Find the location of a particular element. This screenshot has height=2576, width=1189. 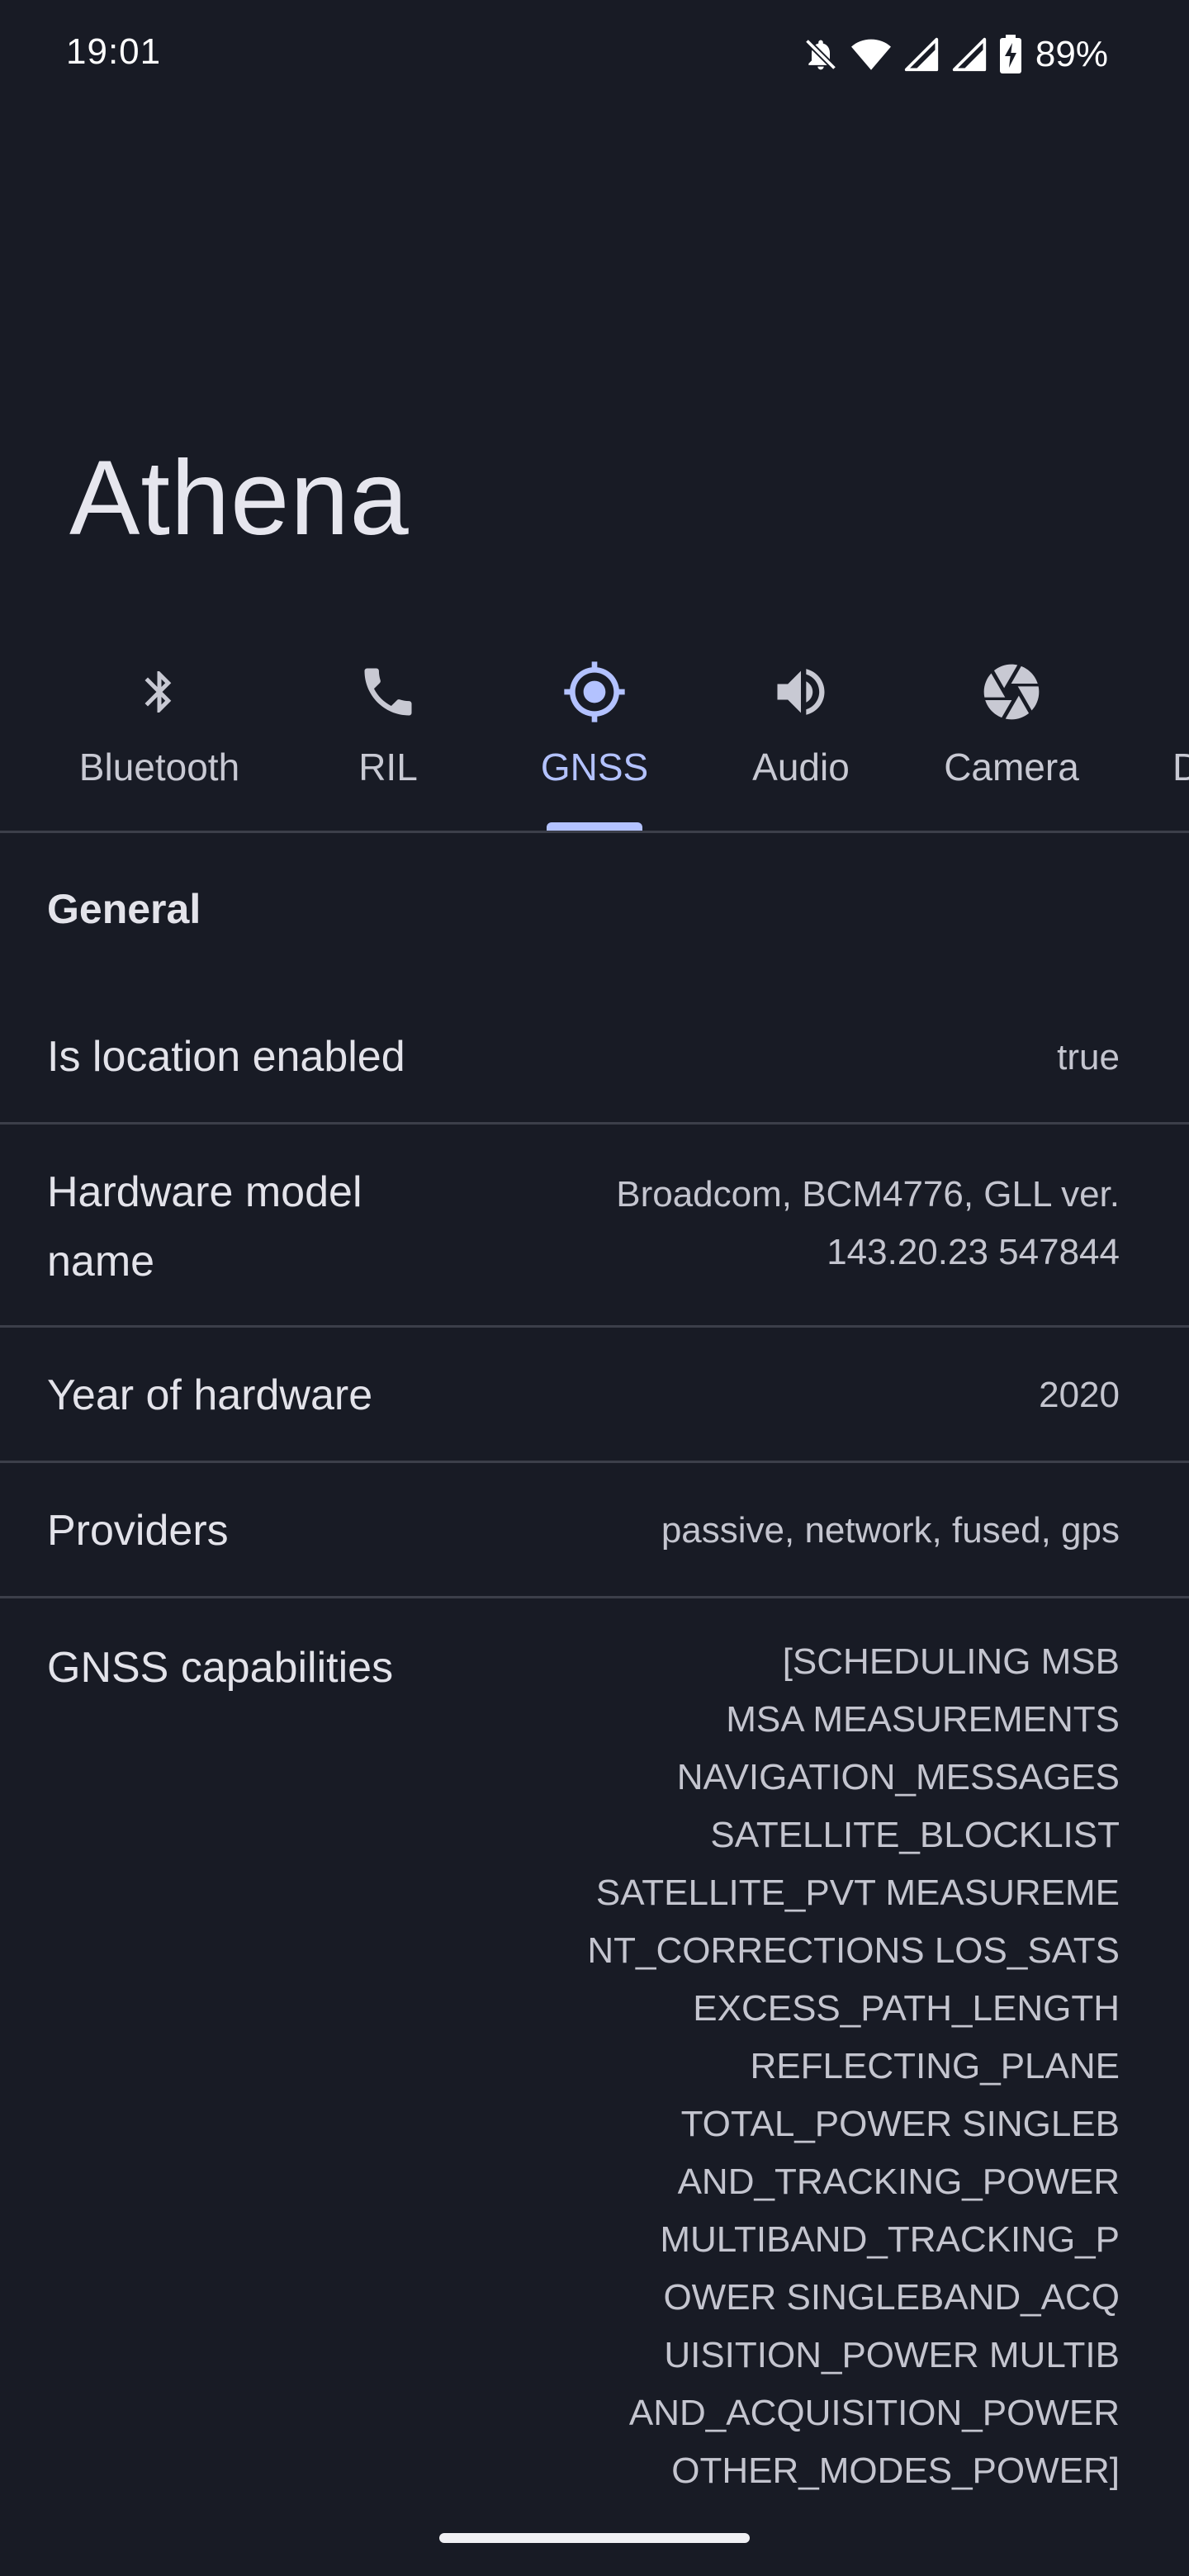

wifi-icon is located at coordinates (871, 54).